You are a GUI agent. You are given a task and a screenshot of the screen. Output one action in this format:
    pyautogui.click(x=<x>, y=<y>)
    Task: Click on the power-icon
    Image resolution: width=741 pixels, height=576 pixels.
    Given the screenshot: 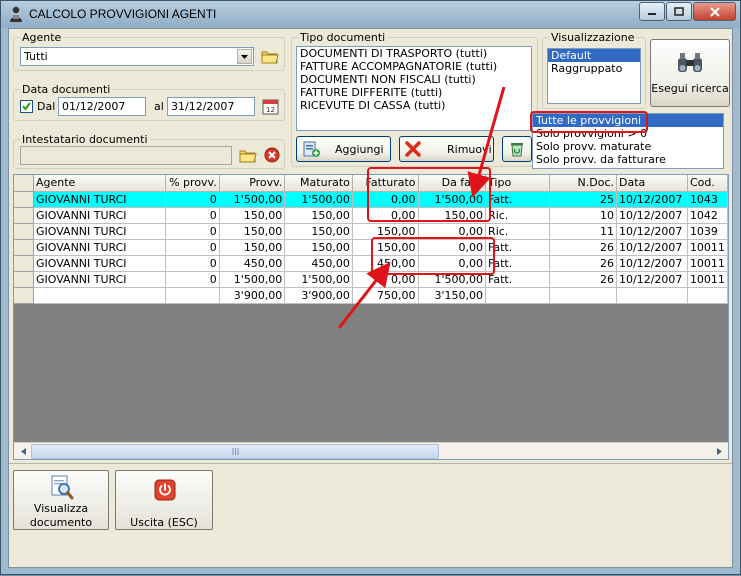 What is the action you would take?
    pyautogui.click(x=165, y=490)
    